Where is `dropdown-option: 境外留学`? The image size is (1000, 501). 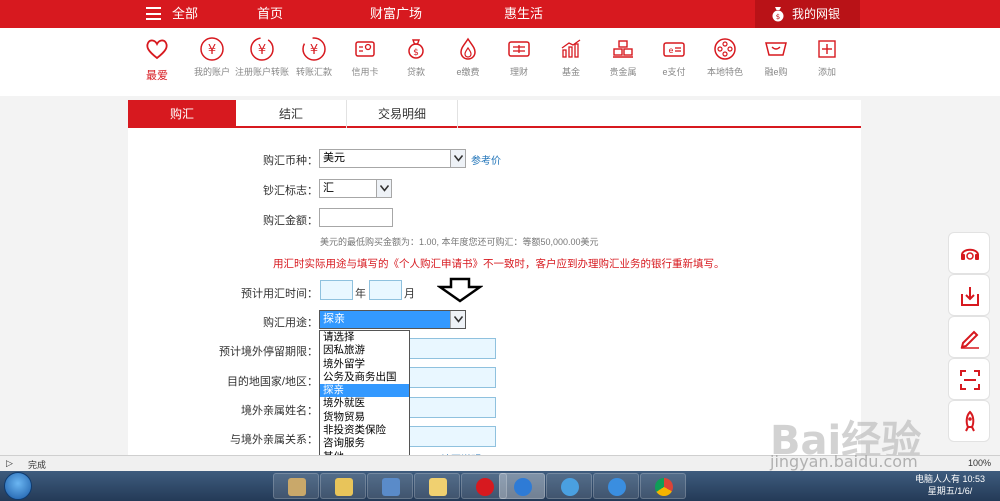
dropdown-option: 境外留学 is located at coordinates (364, 364).